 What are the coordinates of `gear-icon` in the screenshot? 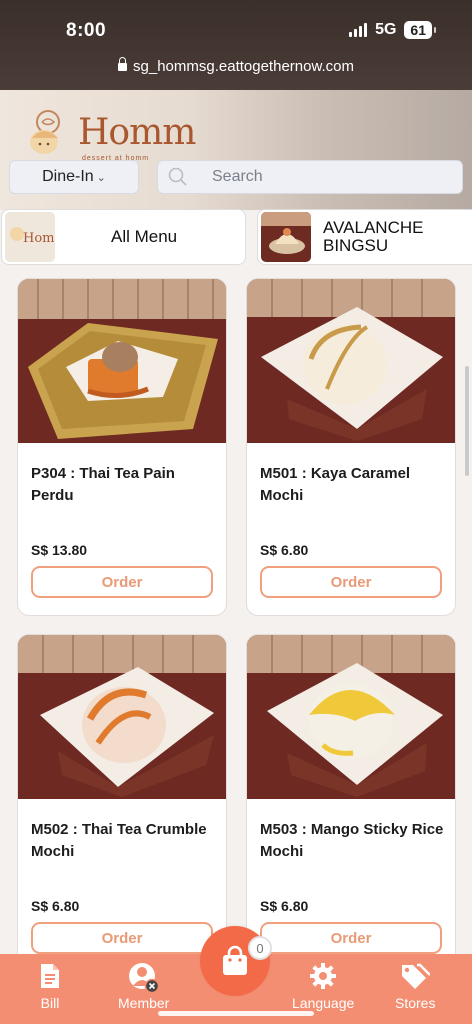 It's located at (323, 976).